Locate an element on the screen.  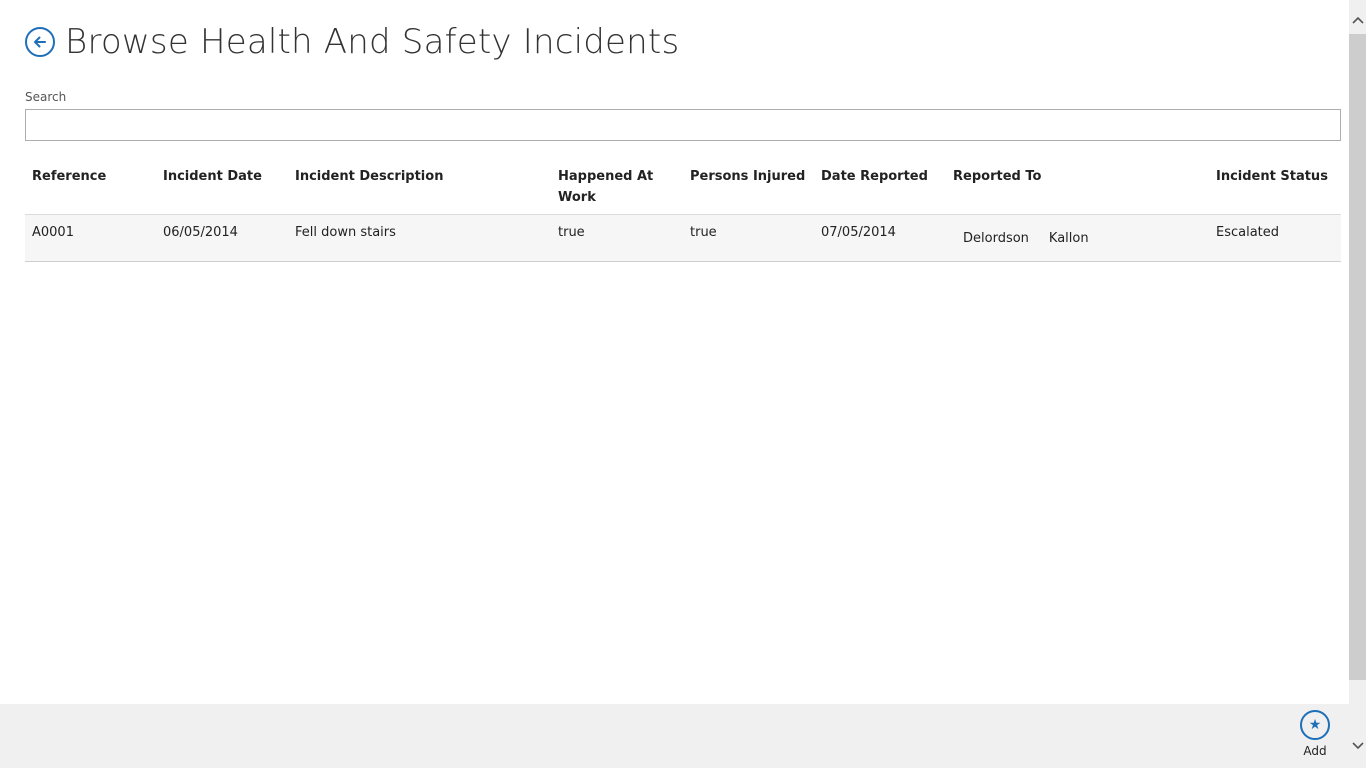
column-header-incident-description: Incident Description is located at coordinates (419, 187).